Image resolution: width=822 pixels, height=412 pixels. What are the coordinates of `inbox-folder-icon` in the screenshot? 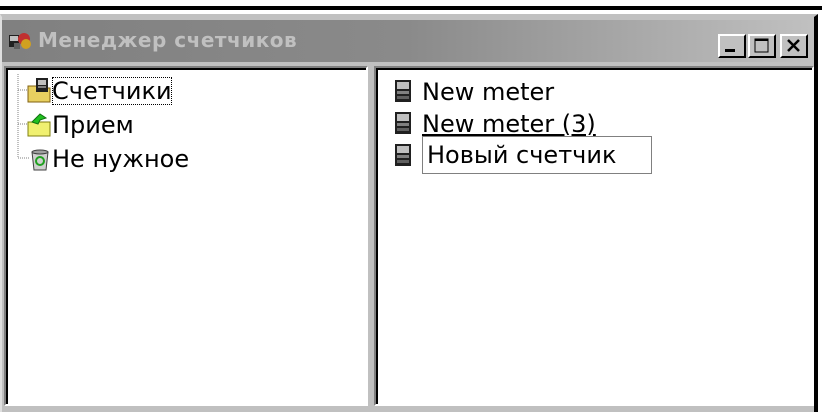 It's located at (39, 125).